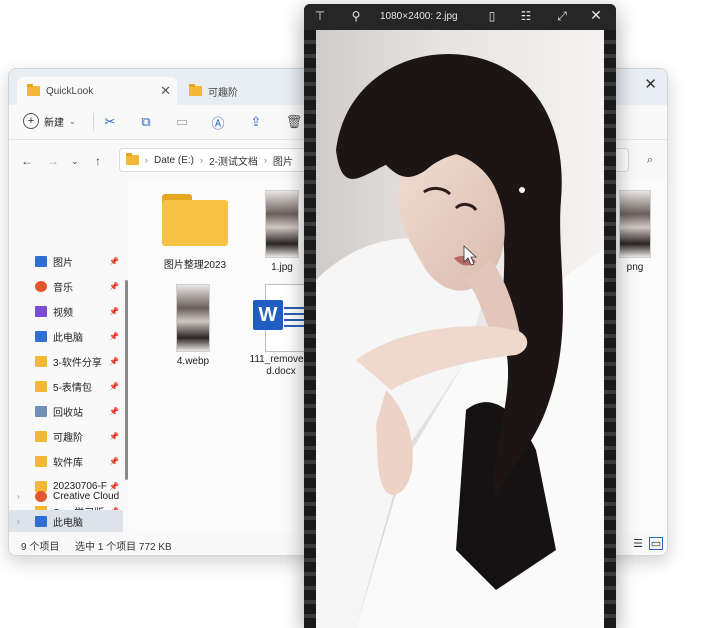 Image resolution: width=717 pixels, height=628 pixels. What do you see at coordinates (41, 311) in the screenshot?
I see `videos-icon` at bounding box center [41, 311].